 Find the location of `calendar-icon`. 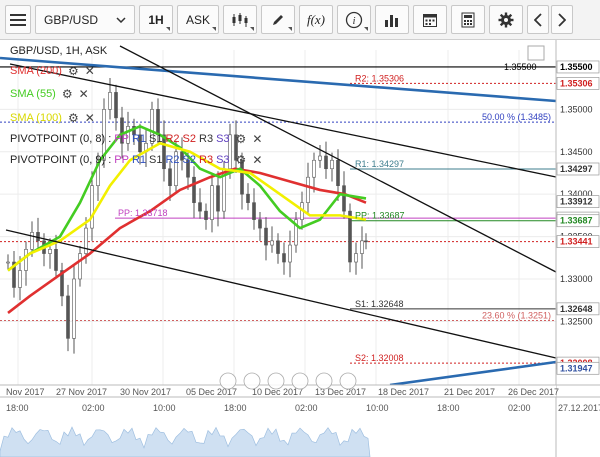

calendar-icon is located at coordinates (430, 20).